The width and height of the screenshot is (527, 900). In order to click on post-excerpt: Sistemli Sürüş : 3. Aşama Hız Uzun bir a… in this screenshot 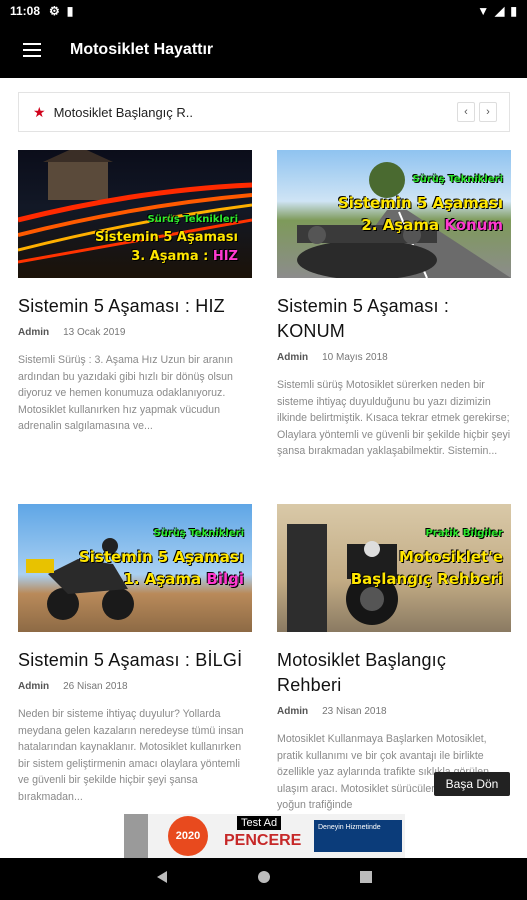, I will do `click(125, 393)`.